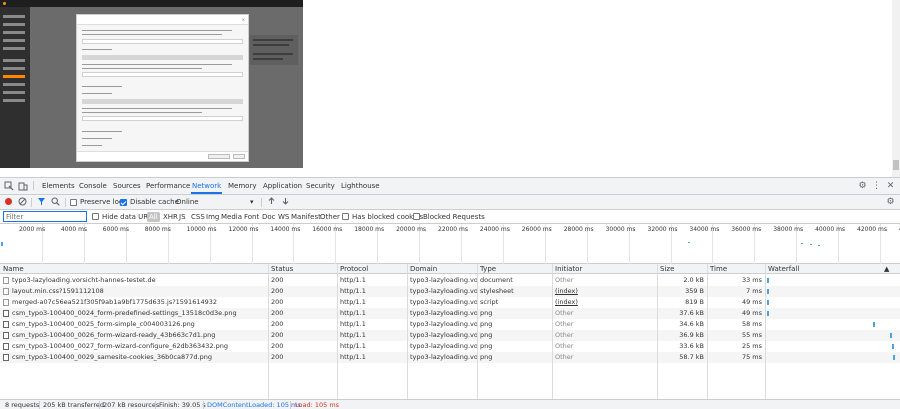 This screenshot has width=900, height=409. Describe the element at coordinates (271, 202) in the screenshot. I see `import-har-icon` at that location.